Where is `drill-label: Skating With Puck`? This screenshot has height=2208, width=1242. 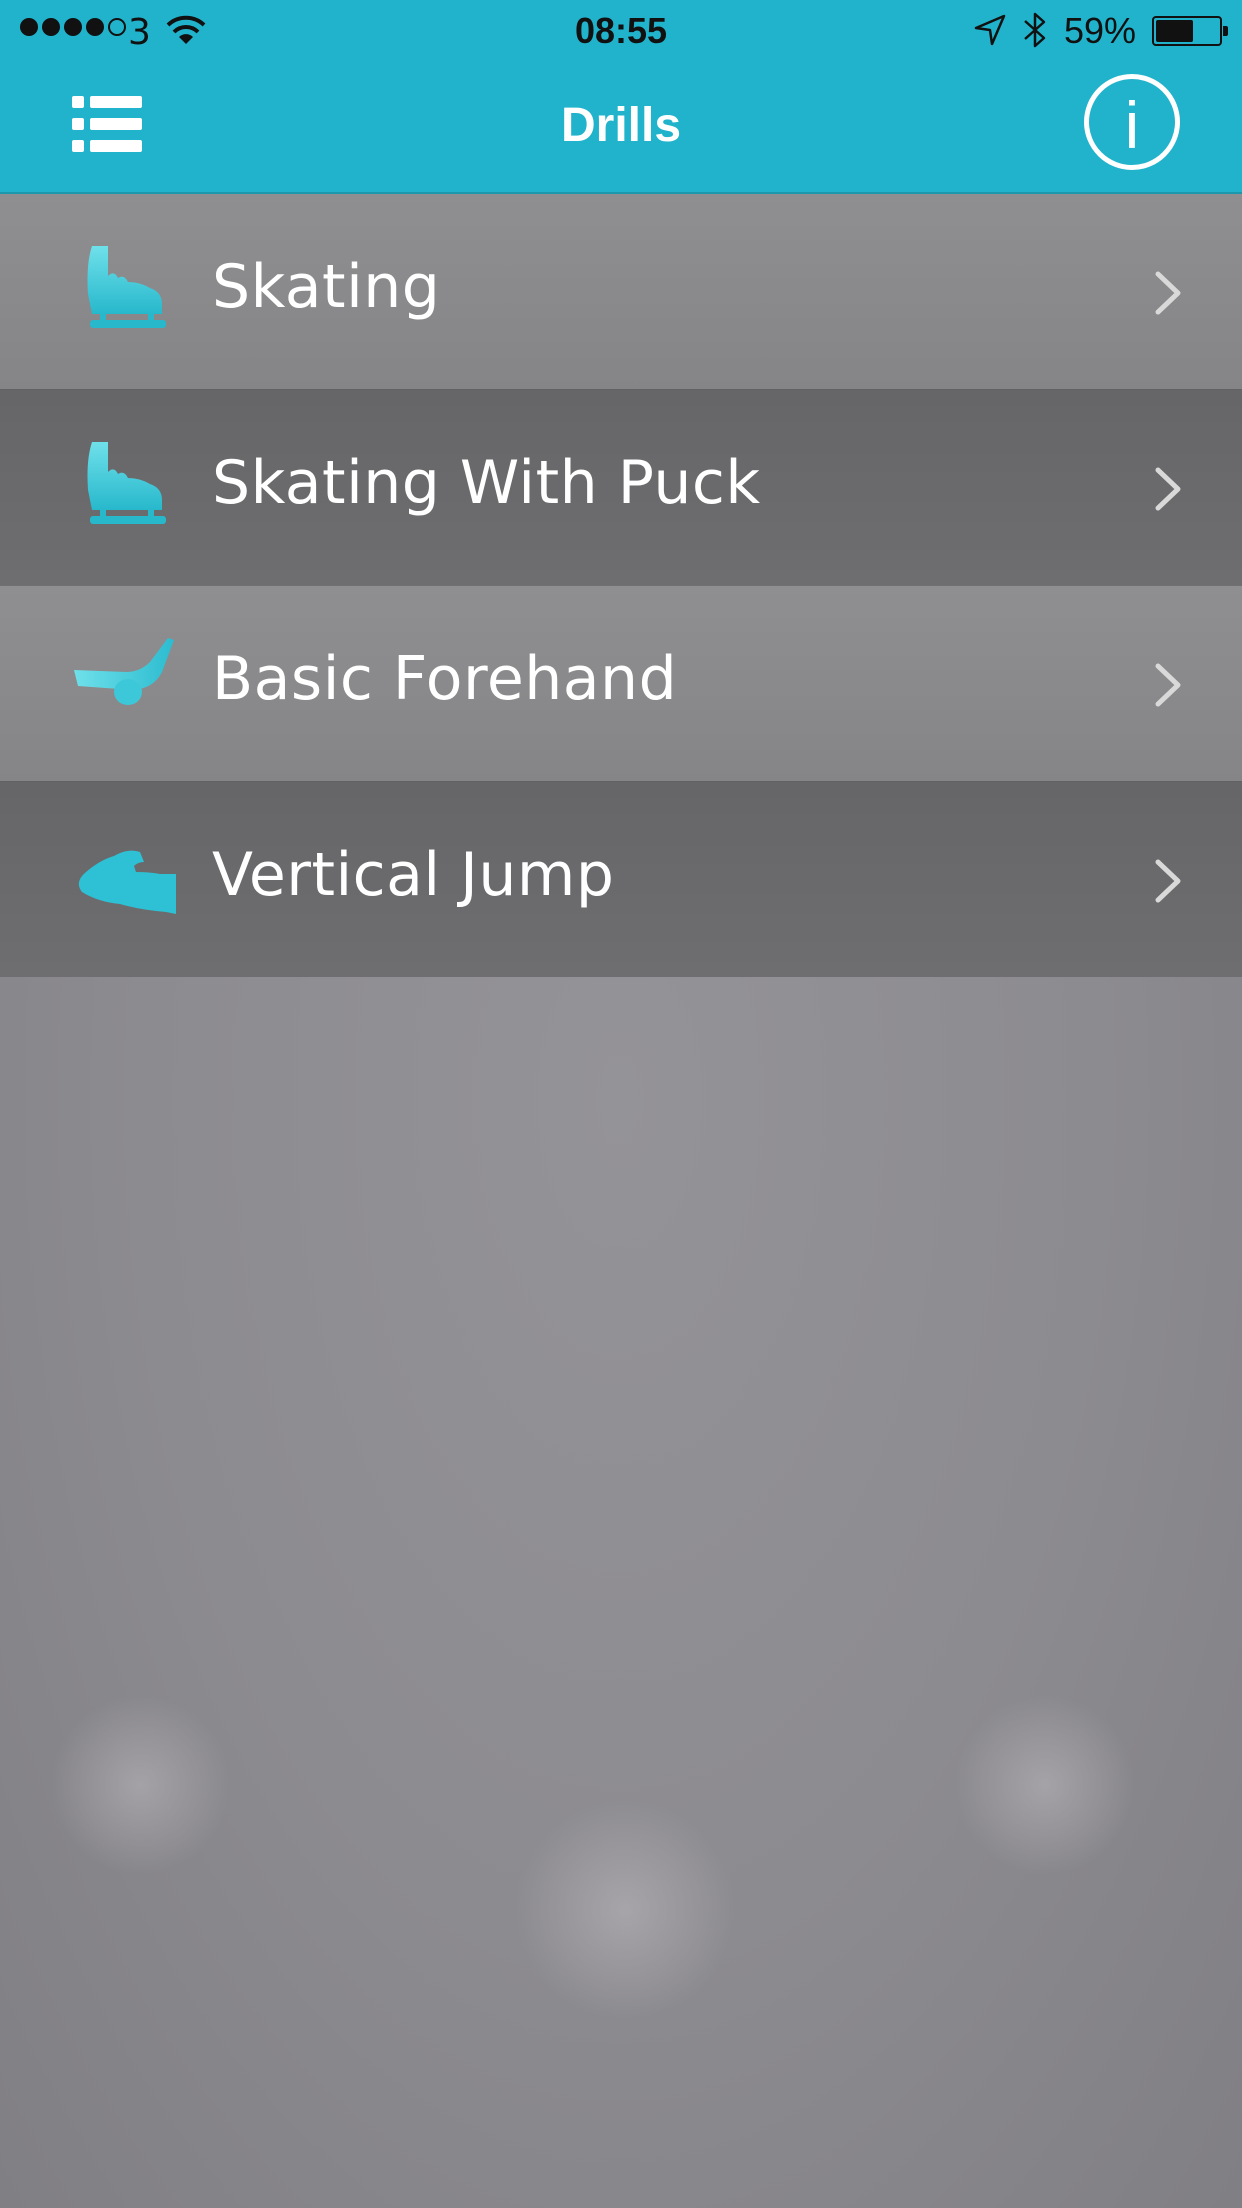 drill-label: Skating With Puck is located at coordinates (486, 483).